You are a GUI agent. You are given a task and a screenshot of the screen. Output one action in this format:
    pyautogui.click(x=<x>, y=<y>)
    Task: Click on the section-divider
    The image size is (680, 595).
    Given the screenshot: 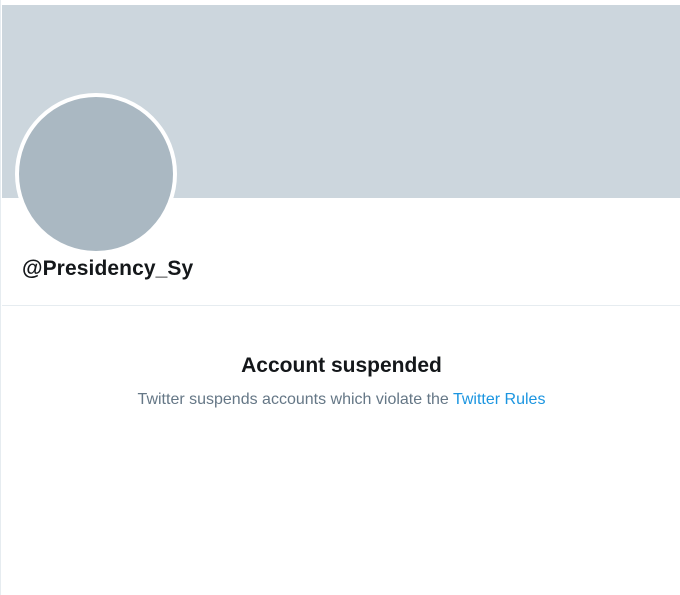 What is the action you would take?
    pyautogui.click(x=341, y=305)
    